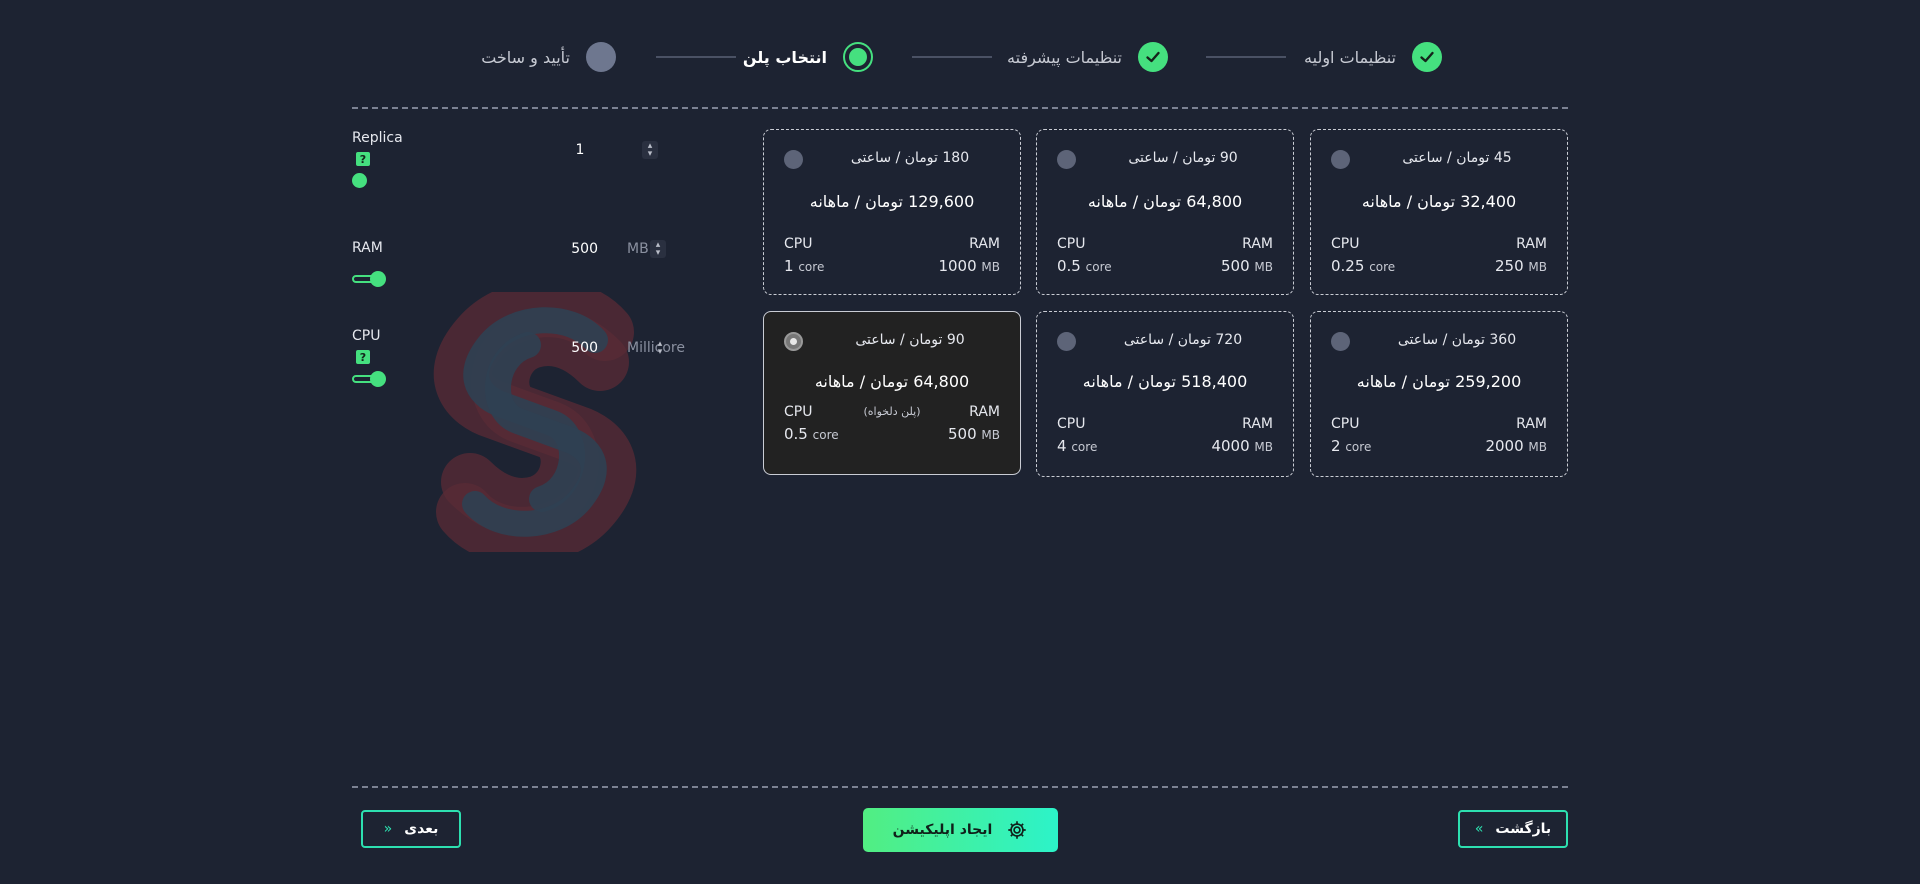  Describe the element at coordinates (910, 158) in the screenshot. I see `plan-hourly-price: 180 تومان / ساعتی` at that location.